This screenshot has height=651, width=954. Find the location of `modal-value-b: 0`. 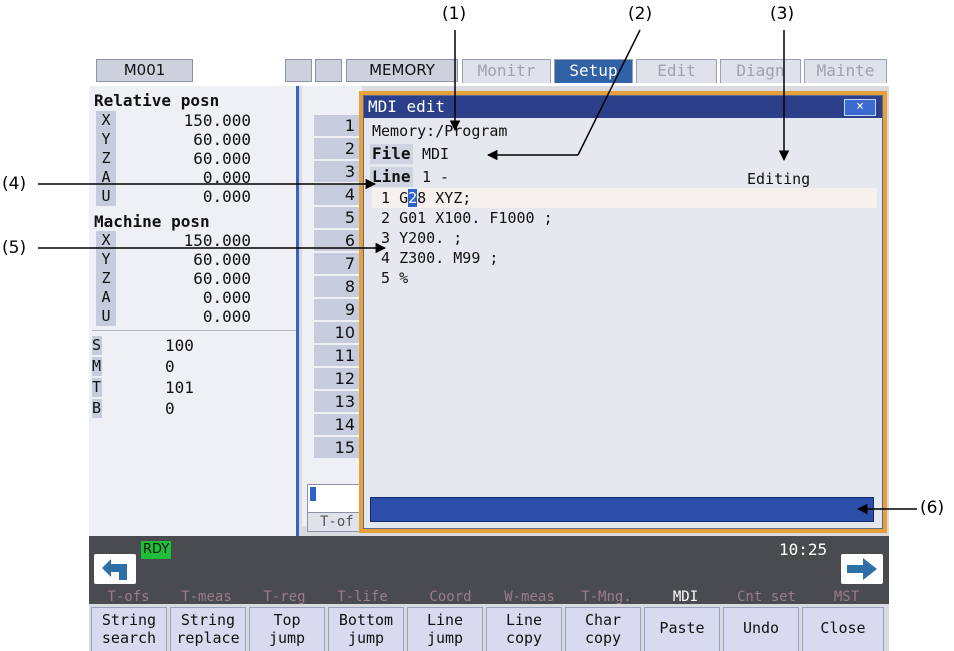

modal-value-b: 0 is located at coordinates (170, 408).